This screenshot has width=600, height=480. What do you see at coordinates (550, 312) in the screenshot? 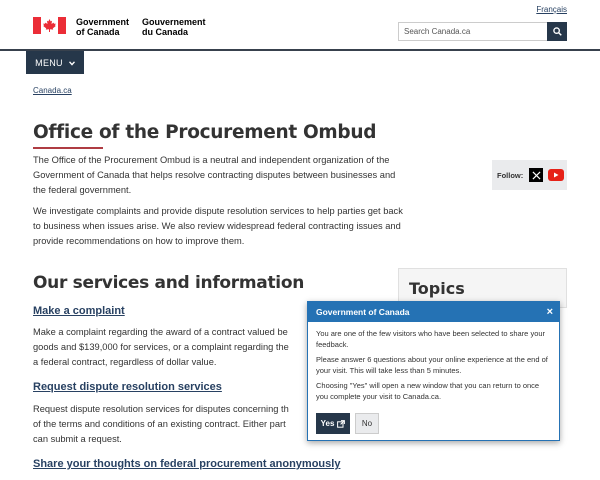
I see `close-icon: ×` at bounding box center [550, 312].